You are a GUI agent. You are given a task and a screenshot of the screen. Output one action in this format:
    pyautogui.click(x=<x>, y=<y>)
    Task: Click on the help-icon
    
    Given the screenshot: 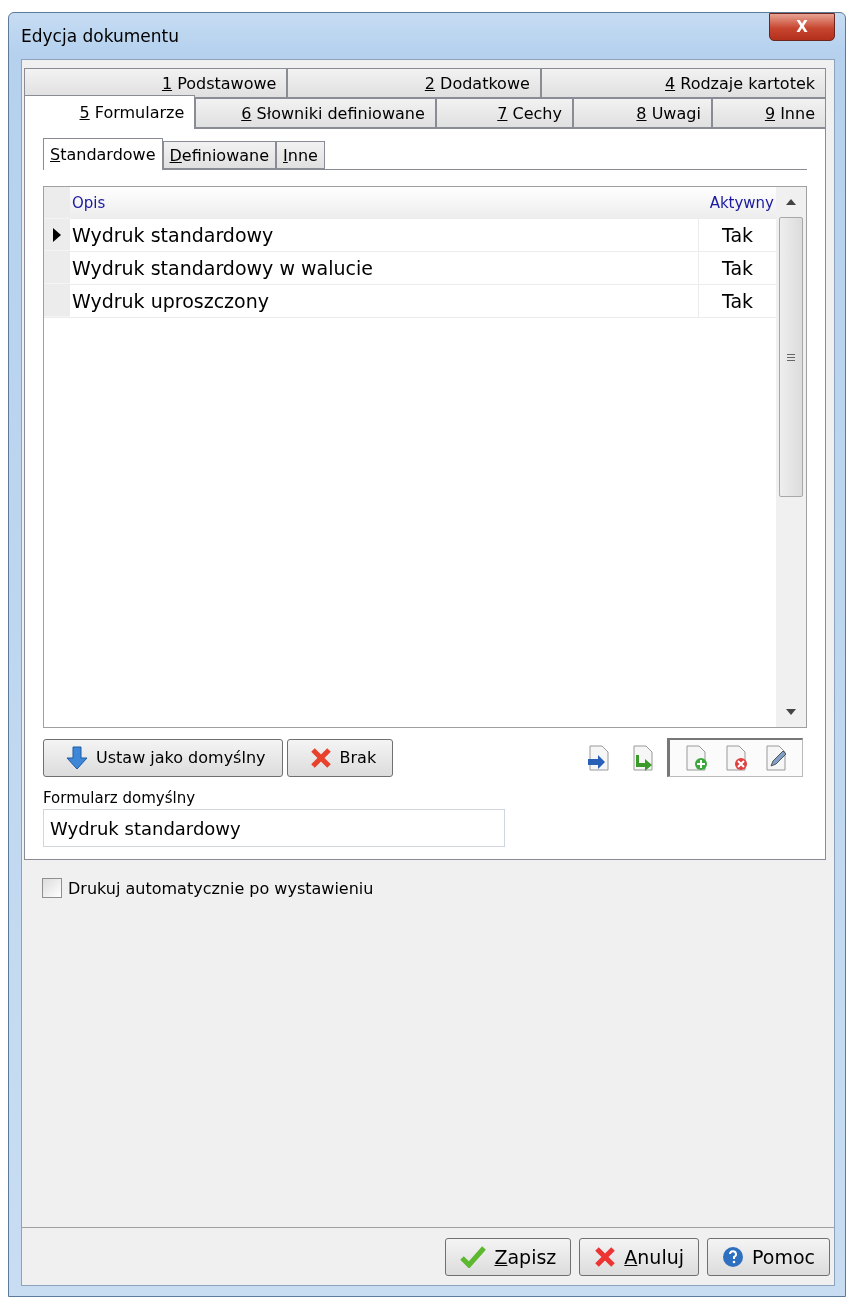 What is the action you would take?
    pyautogui.click(x=733, y=1256)
    